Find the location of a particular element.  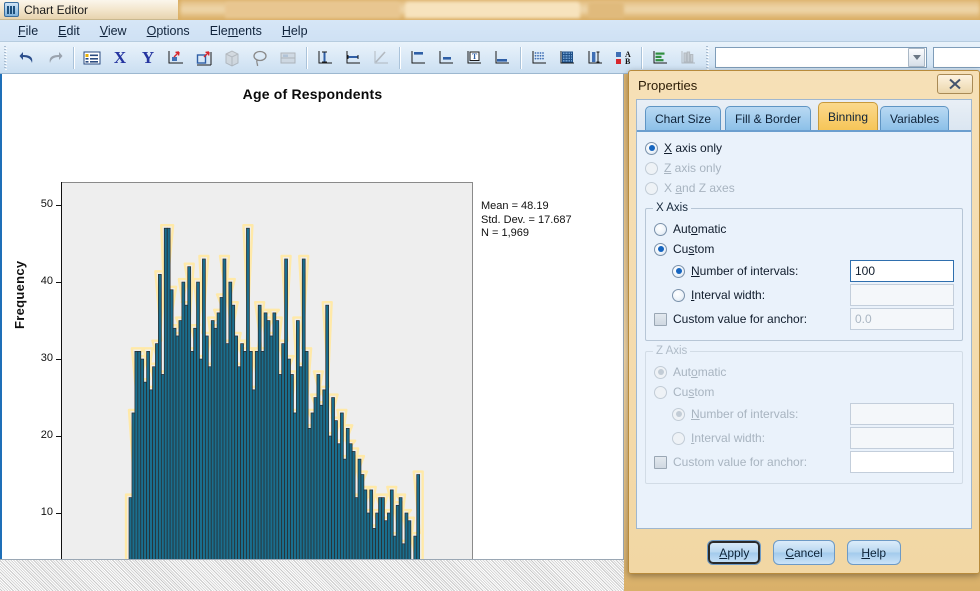

menu-help: Help is located at coordinates (295, 31).